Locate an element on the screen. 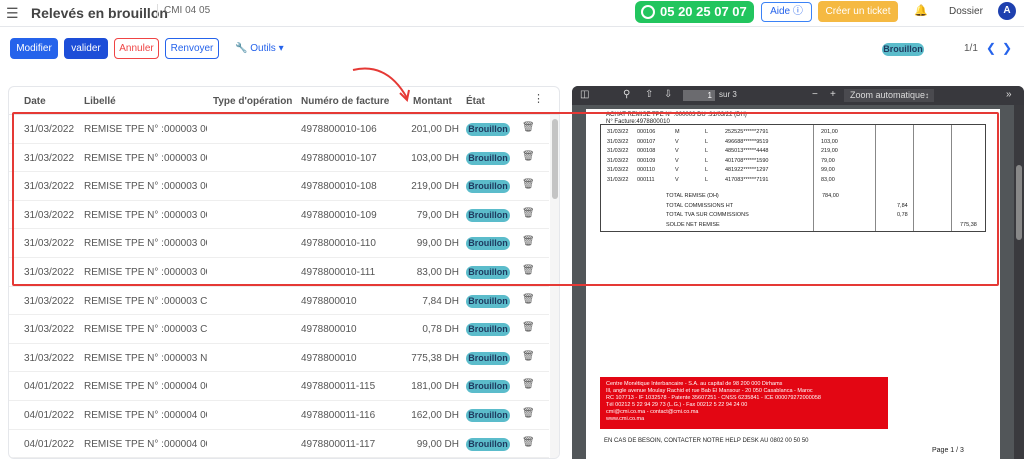 The width and height of the screenshot is (1024, 459). column-date: Date is located at coordinates (35, 101).